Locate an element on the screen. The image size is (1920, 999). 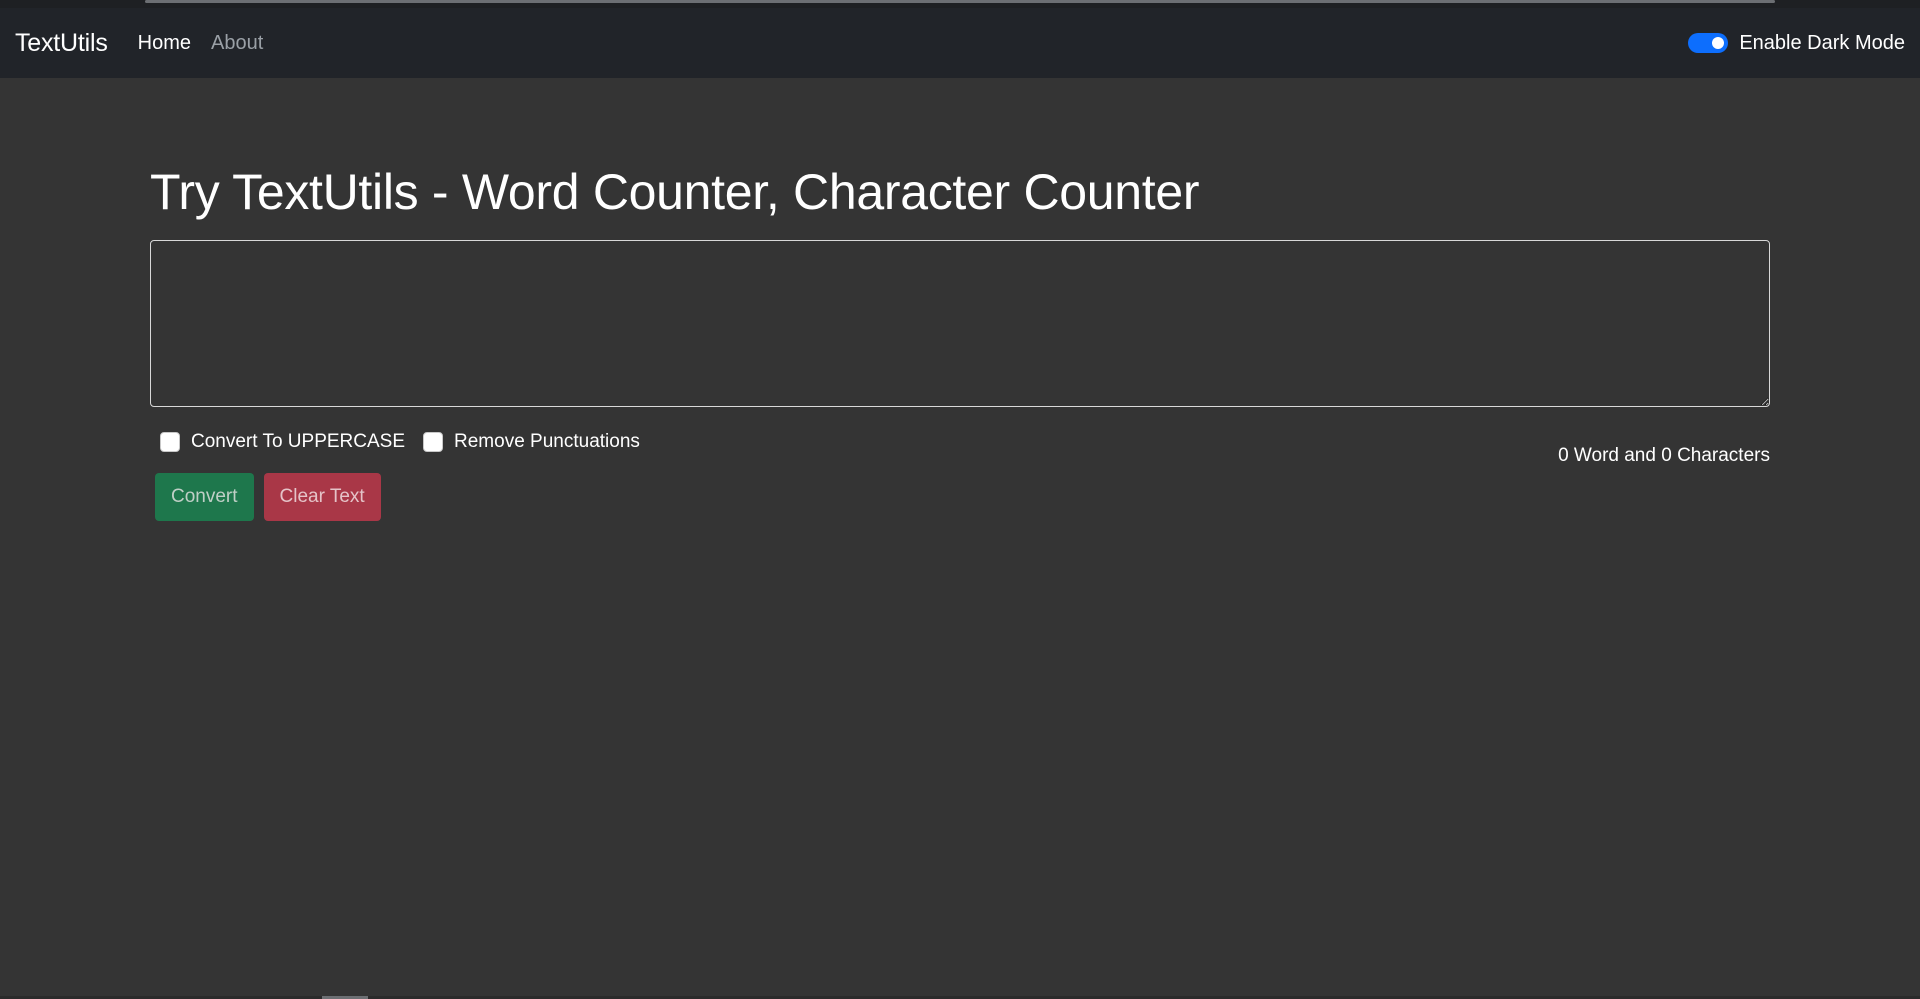
uppercase-option: Convert To UPPERCASE is located at coordinates (282, 442).